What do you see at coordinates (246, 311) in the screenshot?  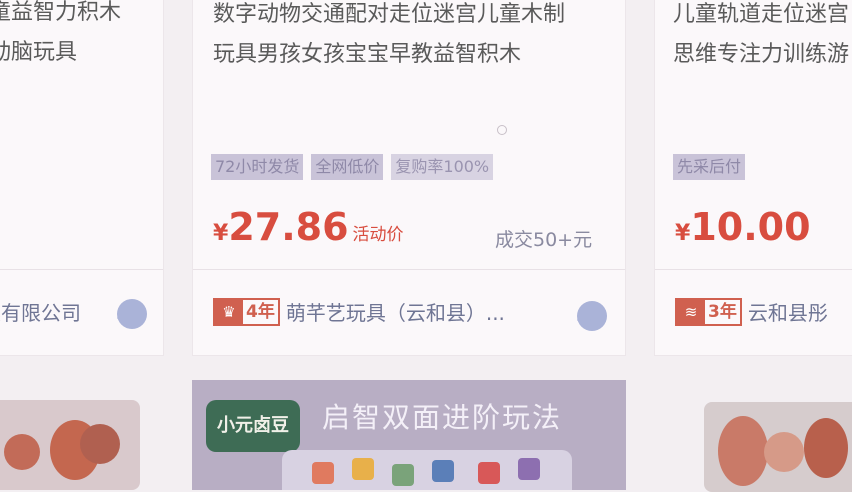 I see `shop-years-badge: ♛ 4年` at bounding box center [246, 311].